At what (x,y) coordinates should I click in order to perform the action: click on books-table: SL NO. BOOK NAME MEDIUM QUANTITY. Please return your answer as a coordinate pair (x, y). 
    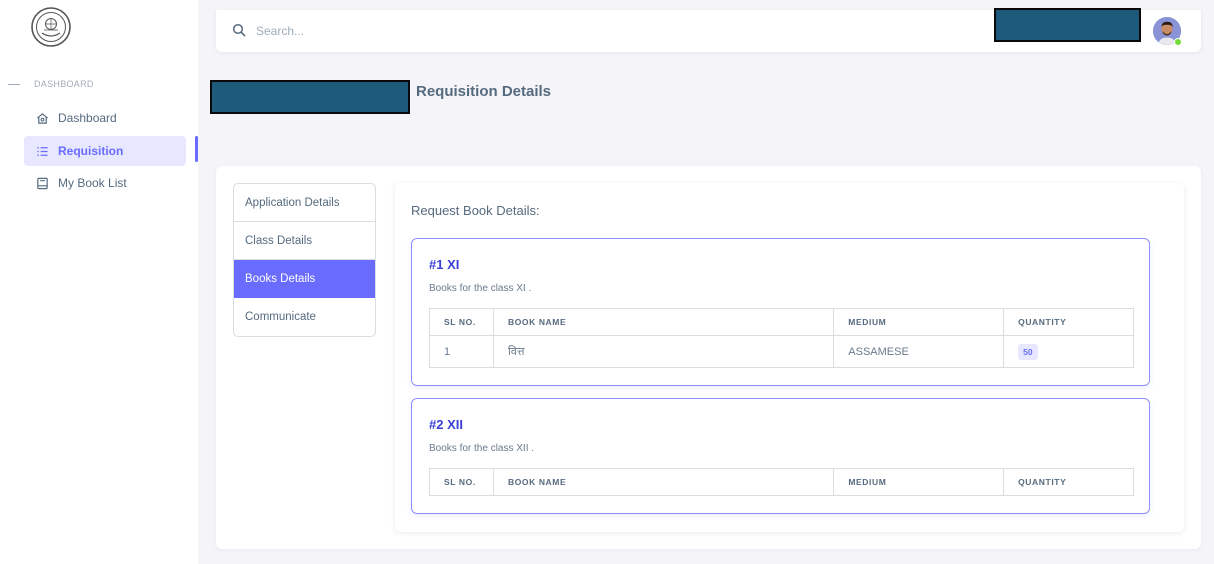
    Looking at the image, I should click on (781, 482).